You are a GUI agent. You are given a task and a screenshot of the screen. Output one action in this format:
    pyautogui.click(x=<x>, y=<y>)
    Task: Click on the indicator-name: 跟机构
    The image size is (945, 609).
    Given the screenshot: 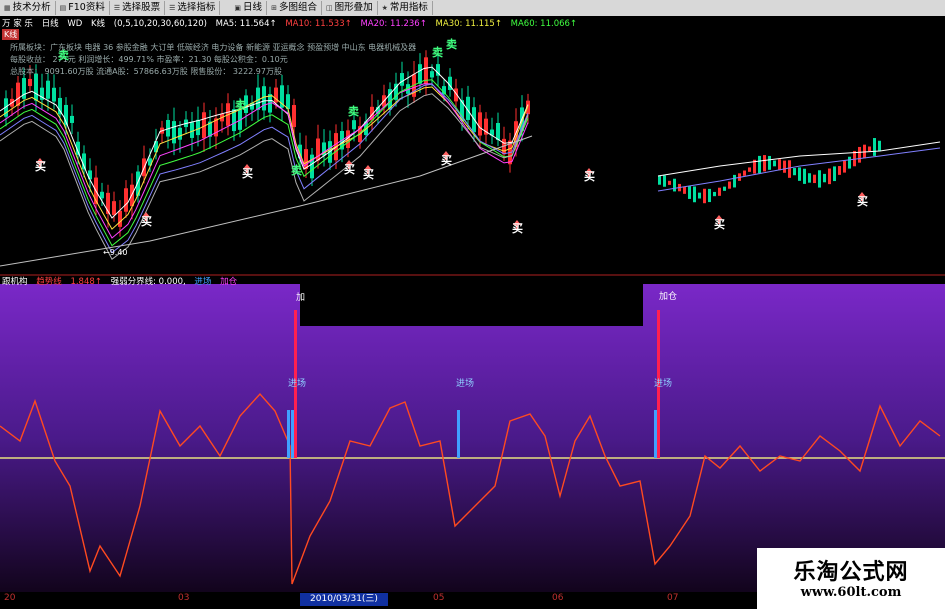 What is the action you would take?
    pyautogui.click(x=15, y=282)
    